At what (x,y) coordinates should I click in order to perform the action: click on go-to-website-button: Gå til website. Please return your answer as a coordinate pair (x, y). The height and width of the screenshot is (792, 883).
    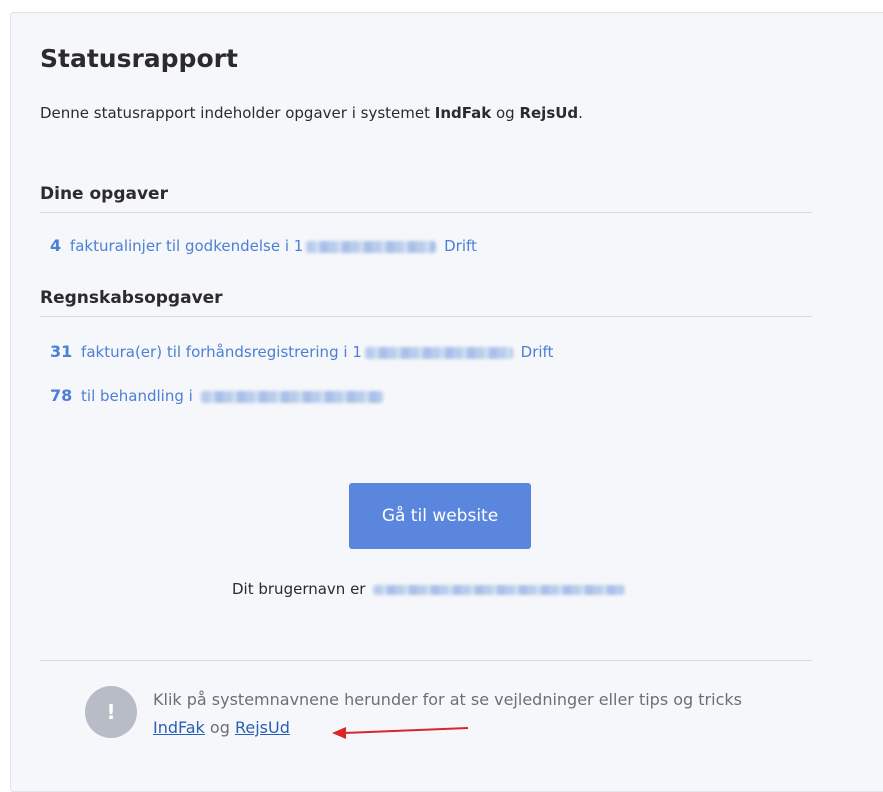
    Looking at the image, I should click on (440, 516).